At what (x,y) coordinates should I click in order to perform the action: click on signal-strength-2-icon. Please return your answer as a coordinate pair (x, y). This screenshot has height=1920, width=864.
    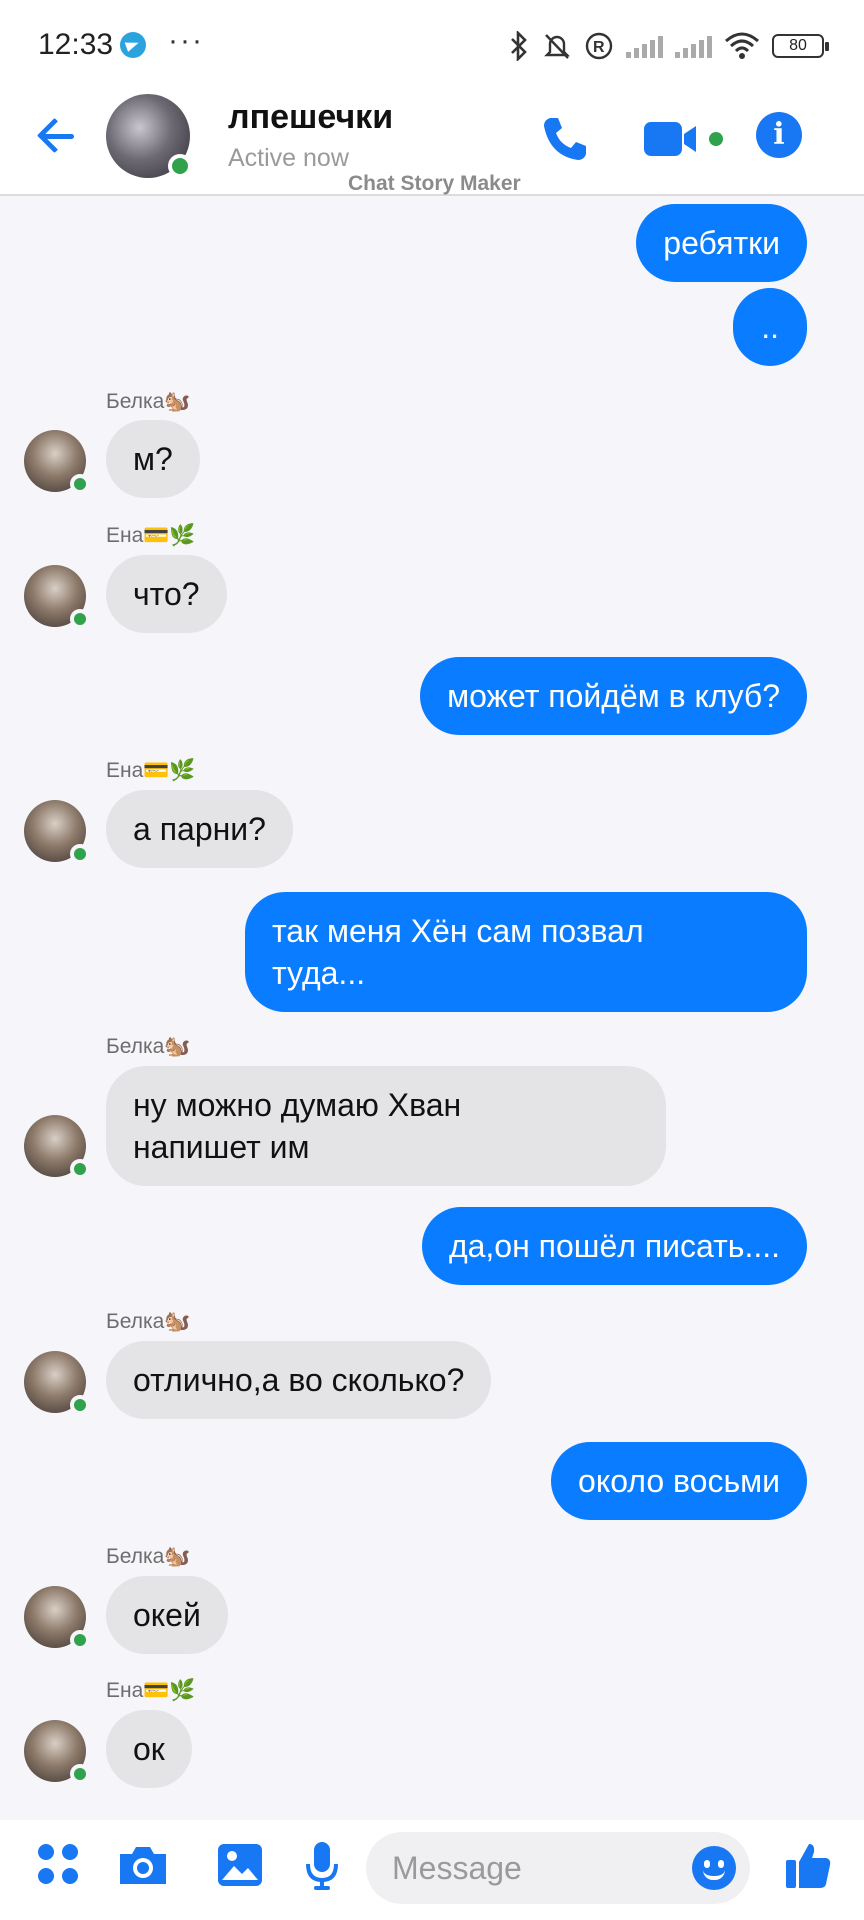
    Looking at the image, I should click on (693, 46).